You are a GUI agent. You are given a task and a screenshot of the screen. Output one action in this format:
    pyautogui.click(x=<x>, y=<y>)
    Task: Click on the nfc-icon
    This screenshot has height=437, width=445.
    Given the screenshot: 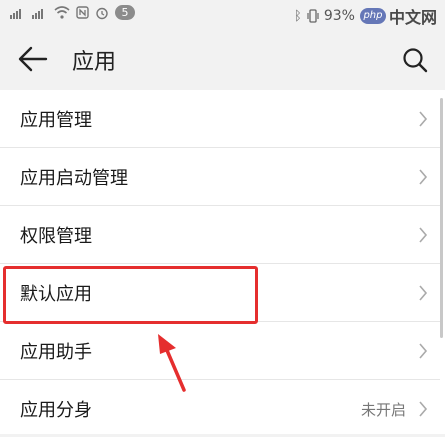 What is the action you would take?
    pyautogui.click(x=82, y=12)
    